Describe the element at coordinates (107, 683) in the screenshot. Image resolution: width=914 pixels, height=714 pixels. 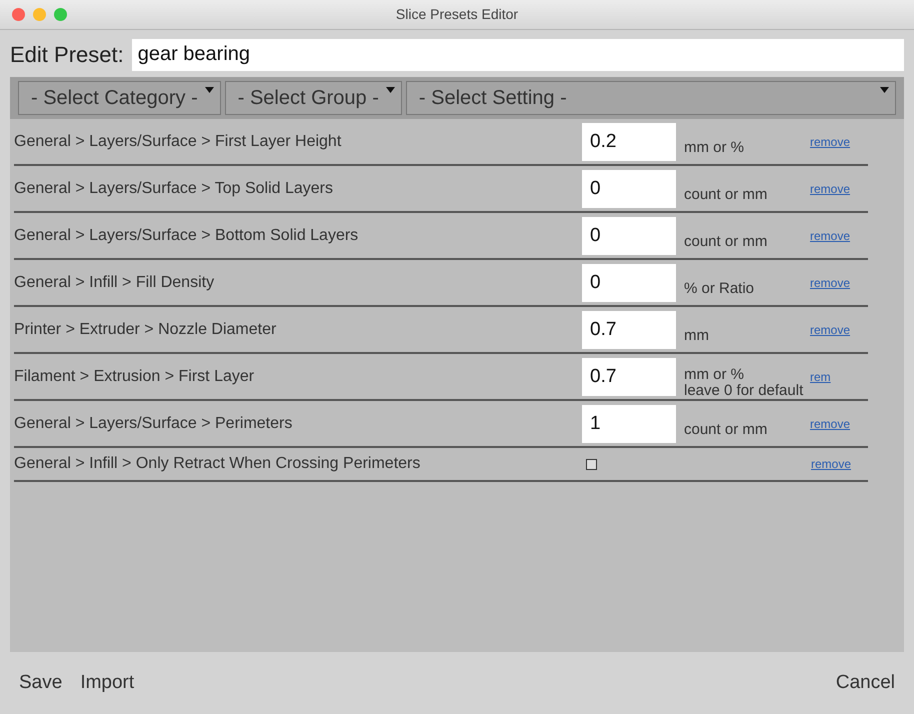
I see `footer-button: Import` at that location.